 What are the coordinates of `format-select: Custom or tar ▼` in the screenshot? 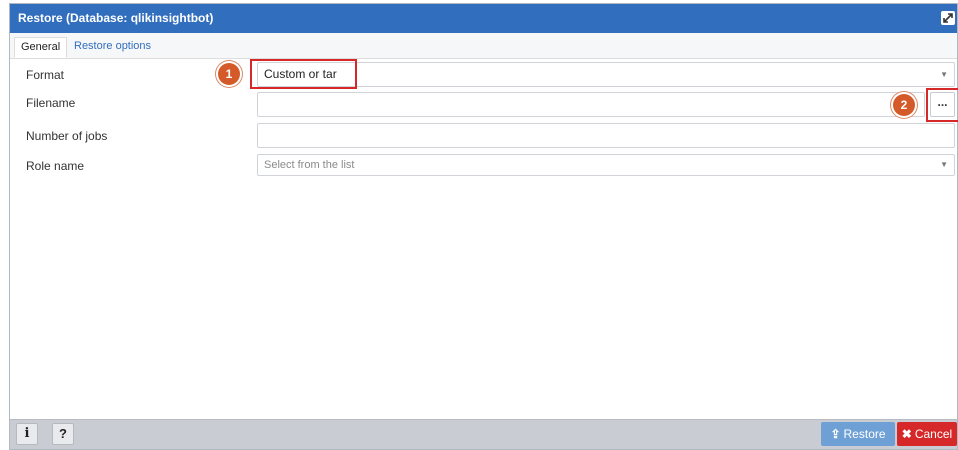 It's located at (606, 74).